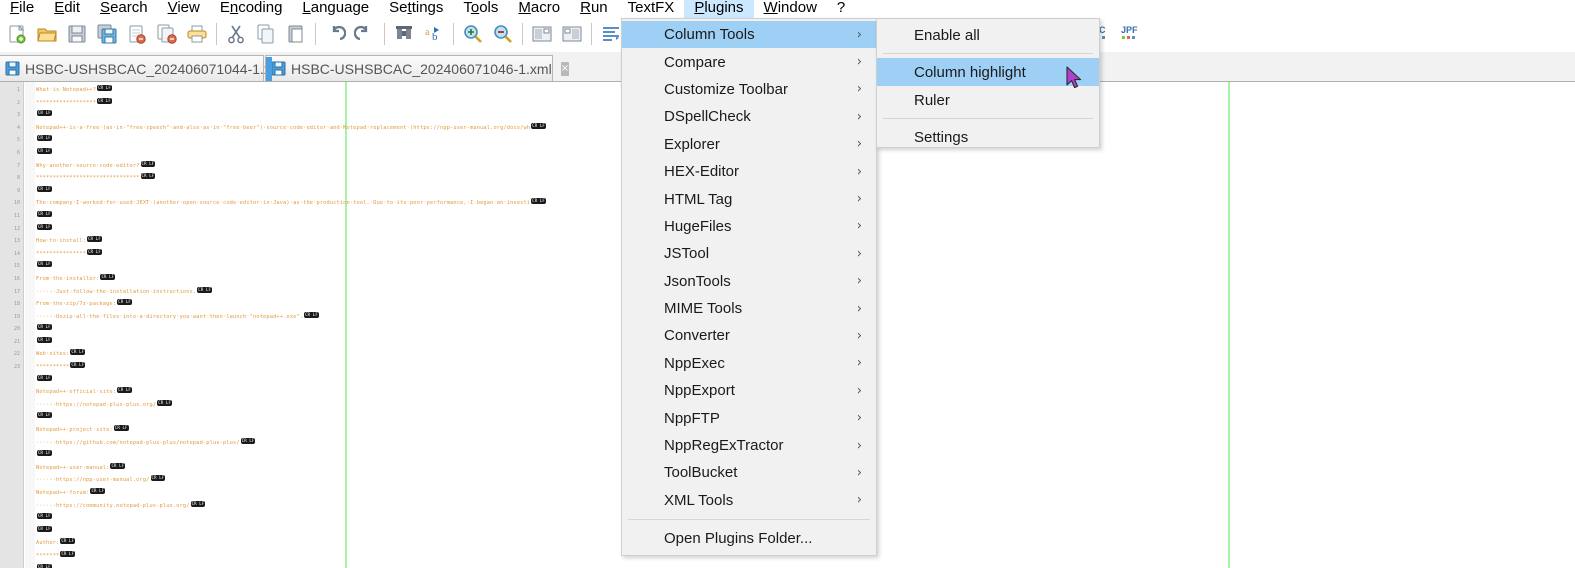 The height and width of the screenshot is (568, 1575). I want to click on line-number: 16, so click(16, 278).